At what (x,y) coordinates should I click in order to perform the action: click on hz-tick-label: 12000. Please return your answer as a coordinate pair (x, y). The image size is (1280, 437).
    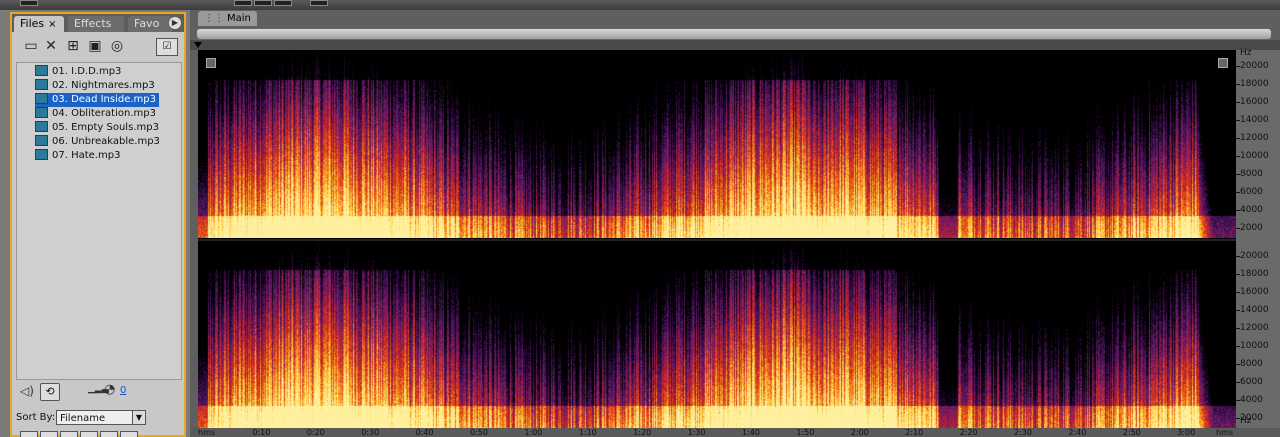
    Looking at the image, I should click on (1254, 138).